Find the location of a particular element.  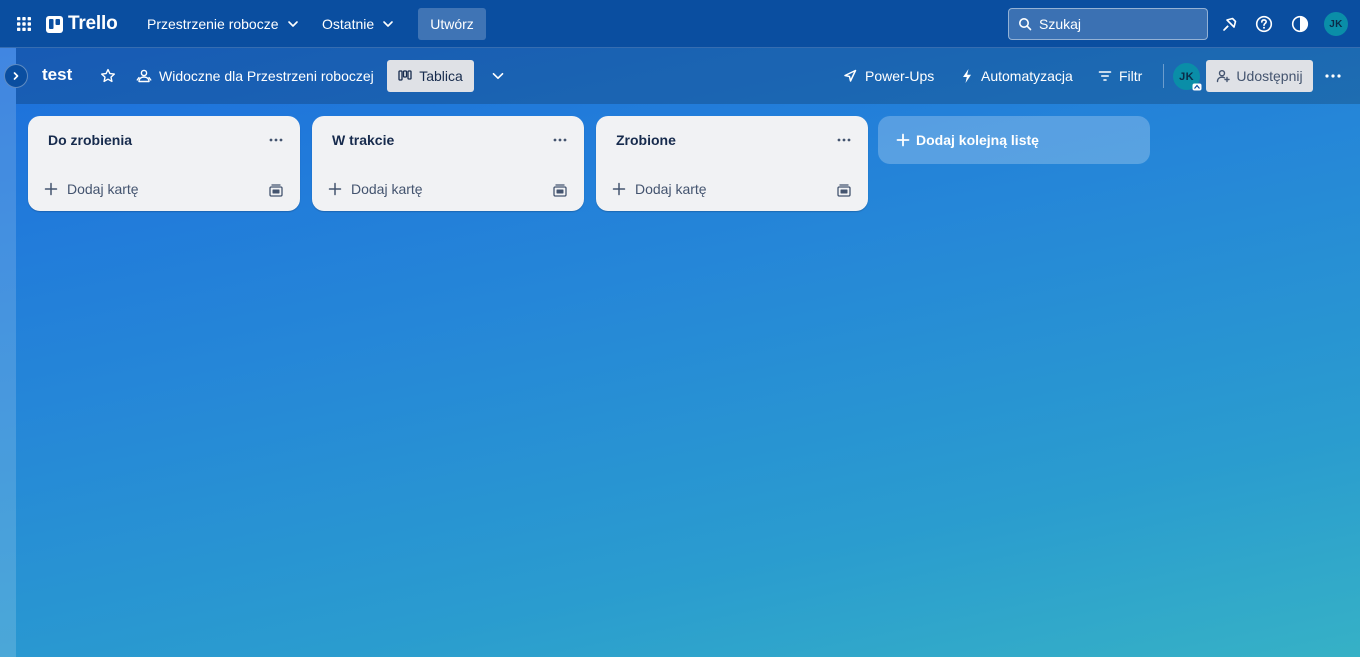

help-icon is located at coordinates (1264, 24).